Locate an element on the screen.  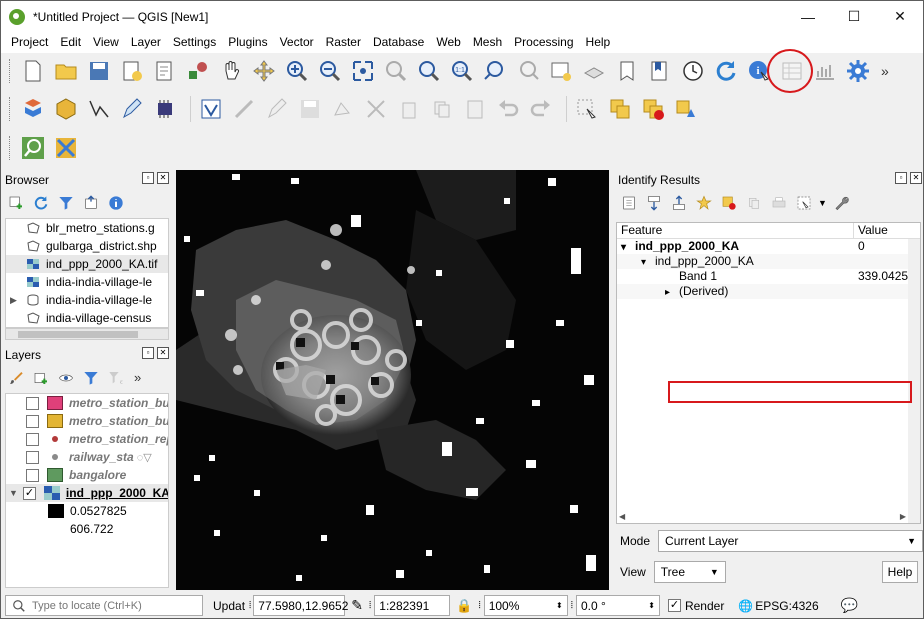
menu-raster: Raster is located at coordinates (343, 42).